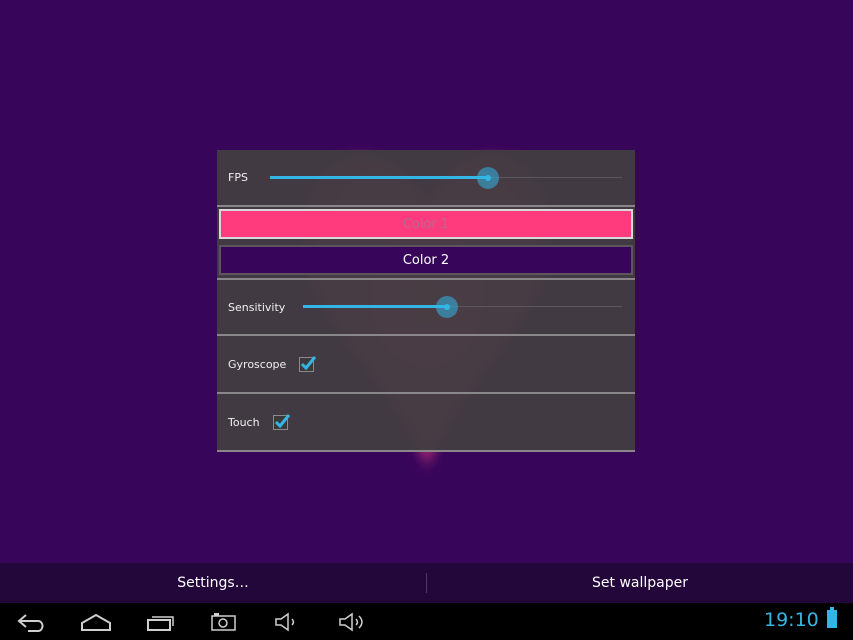  What do you see at coordinates (426, 365) in the screenshot?
I see `gyroscope-row: Gyroscope` at bounding box center [426, 365].